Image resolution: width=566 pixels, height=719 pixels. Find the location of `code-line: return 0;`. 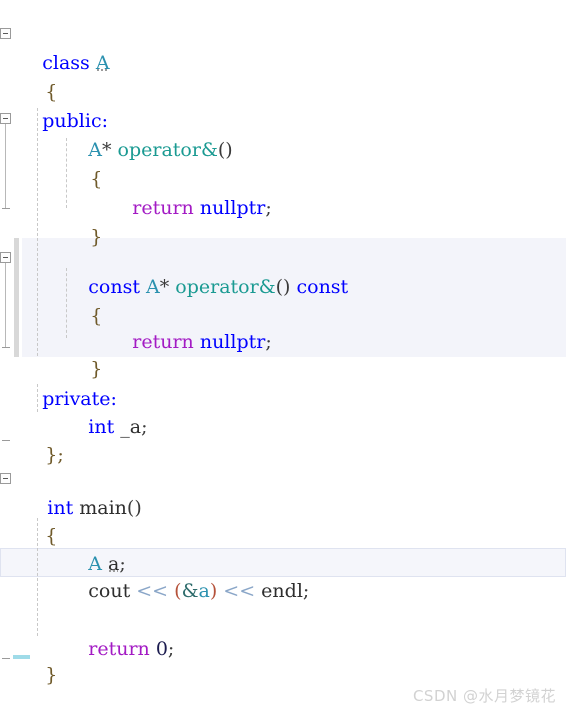

code-line: return 0; is located at coordinates (283, 633).